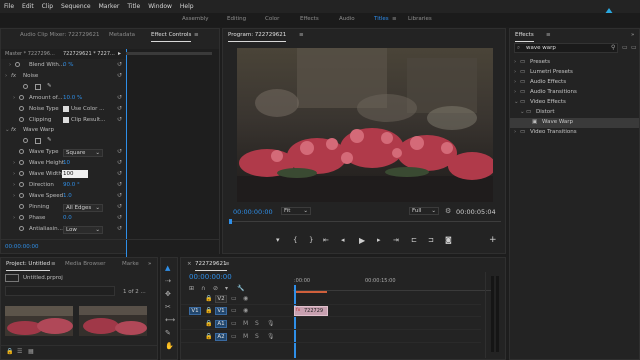 This screenshot has height=360, width=640. What do you see at coordinates (47, 5) in the screenshot?
I see `menu-clip: Clip` at bounding box center [47, 5].